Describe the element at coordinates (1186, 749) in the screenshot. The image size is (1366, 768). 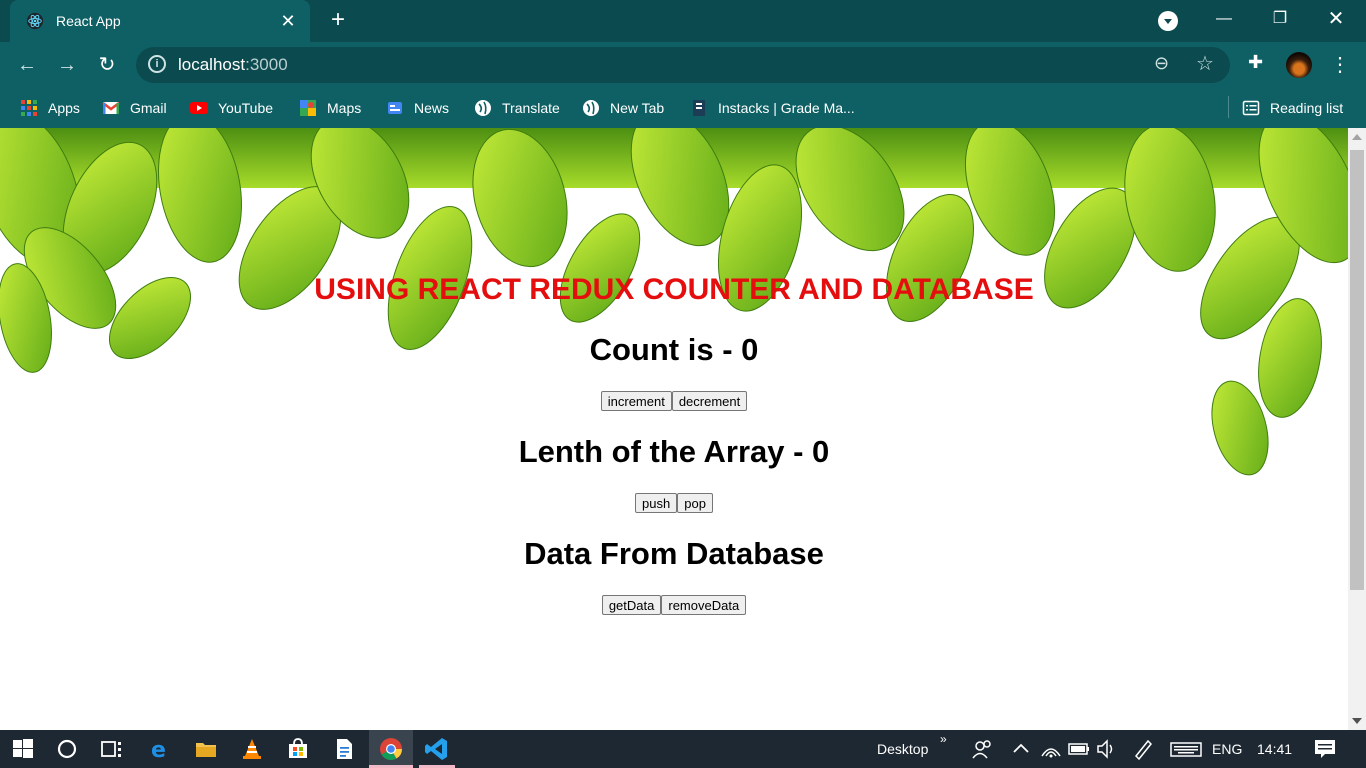
I see `touch-keyboard-icon` at that location.